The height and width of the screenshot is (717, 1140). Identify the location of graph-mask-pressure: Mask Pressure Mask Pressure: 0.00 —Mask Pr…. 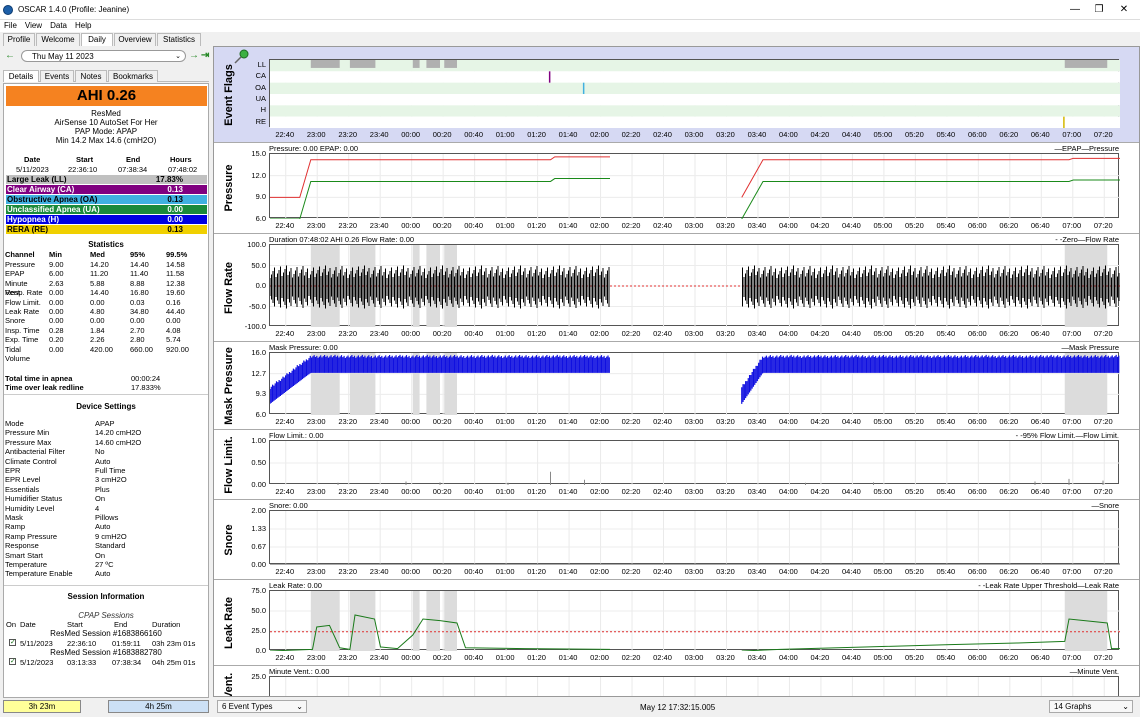
(676, 386).